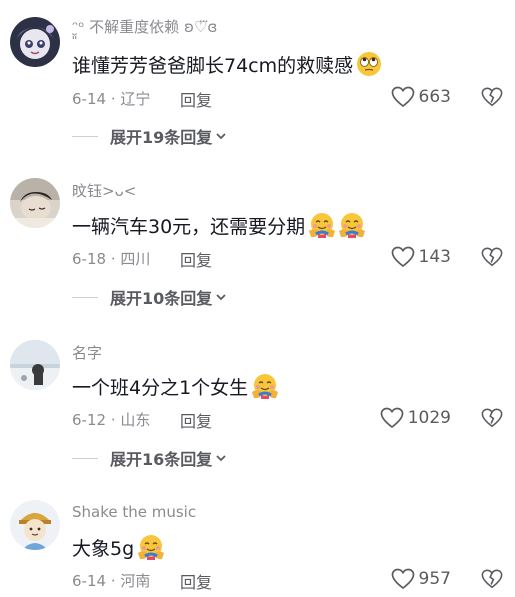 This screenshot has width=515, height=597. What do you see at coordinates (89, 420) in the screenshot?
I see `comment-date: 6-12` at bounding box center [89, 420].